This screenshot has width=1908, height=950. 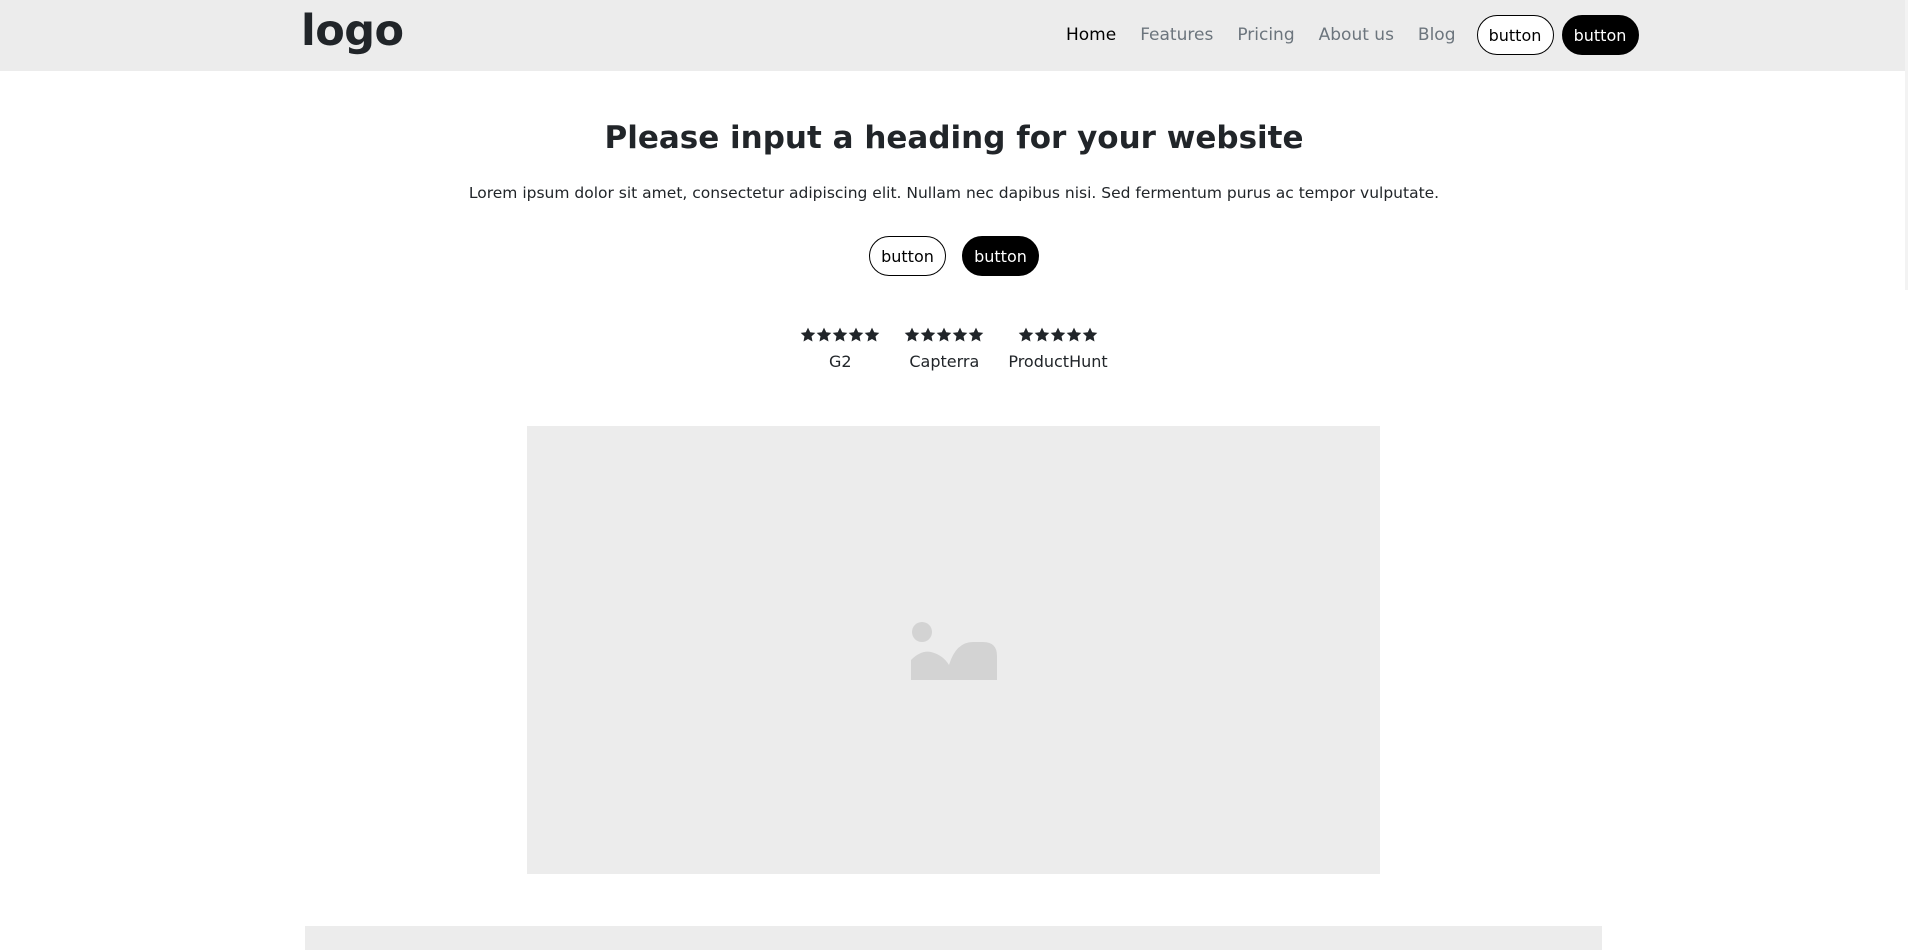 I want to click on ratings: G2 Capterra ProductHunt, so click(x=954, y=348).